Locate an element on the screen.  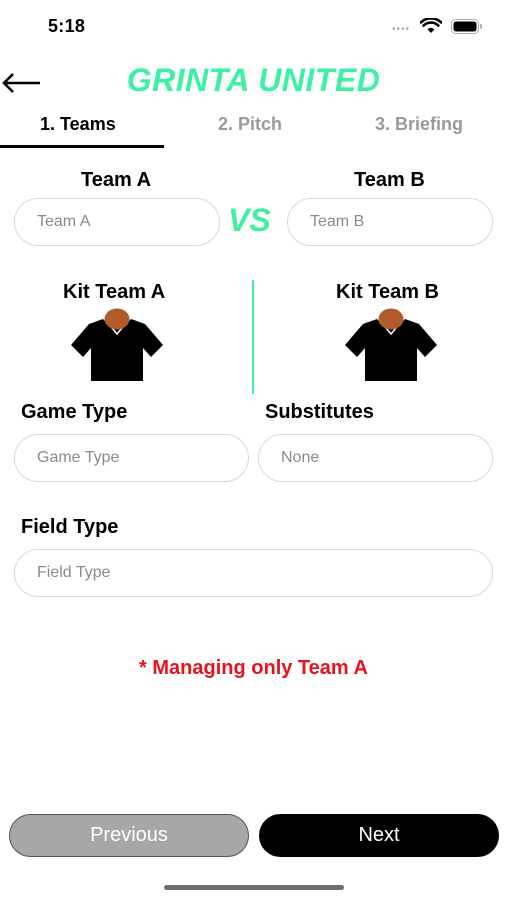
field-type-input is located at coordinates (253, 573).